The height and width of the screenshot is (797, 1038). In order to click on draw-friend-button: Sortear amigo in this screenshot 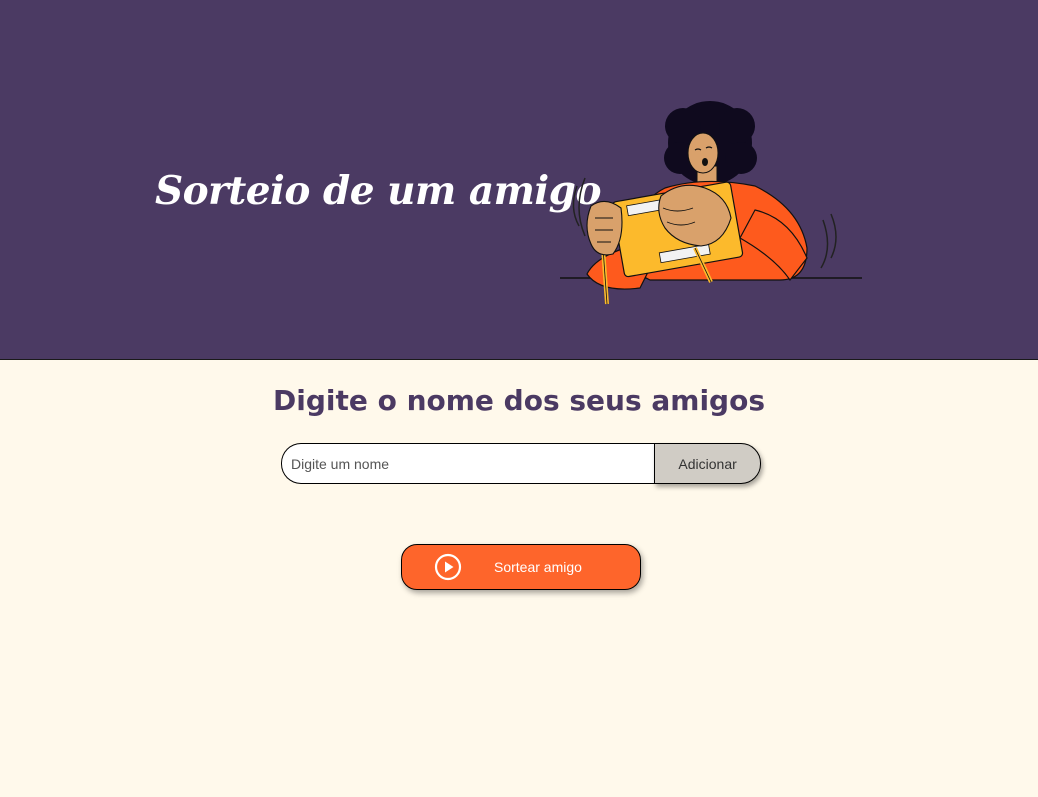, I will do `click(521, 567)`.